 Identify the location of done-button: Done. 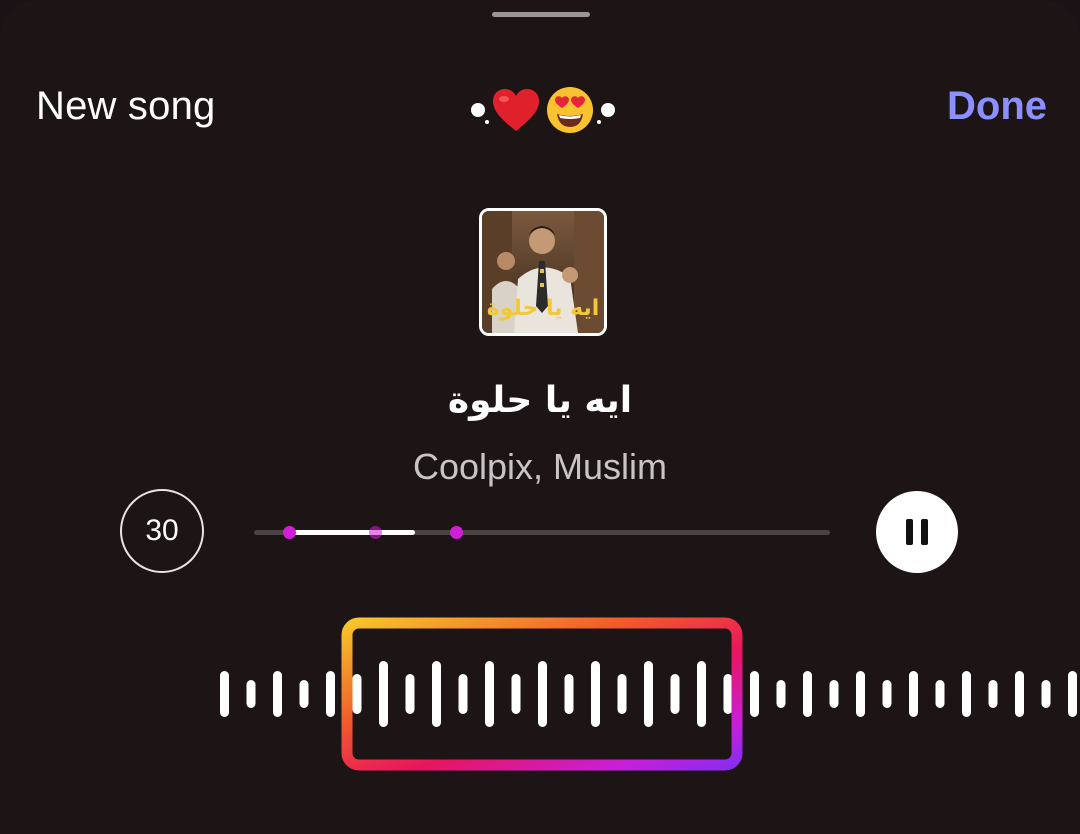
(997, 106).